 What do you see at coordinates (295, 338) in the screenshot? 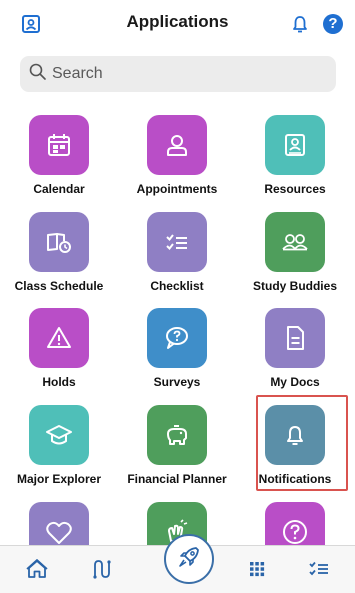
I see `document-icon` at bounding box center [295, 338].